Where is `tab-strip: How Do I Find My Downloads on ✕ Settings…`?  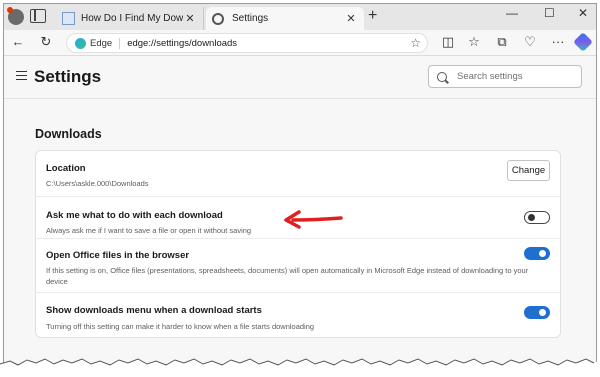
tab-strip: How Do I Find My Downloads on ✕ Settings… is located at coordinates (300, 17).